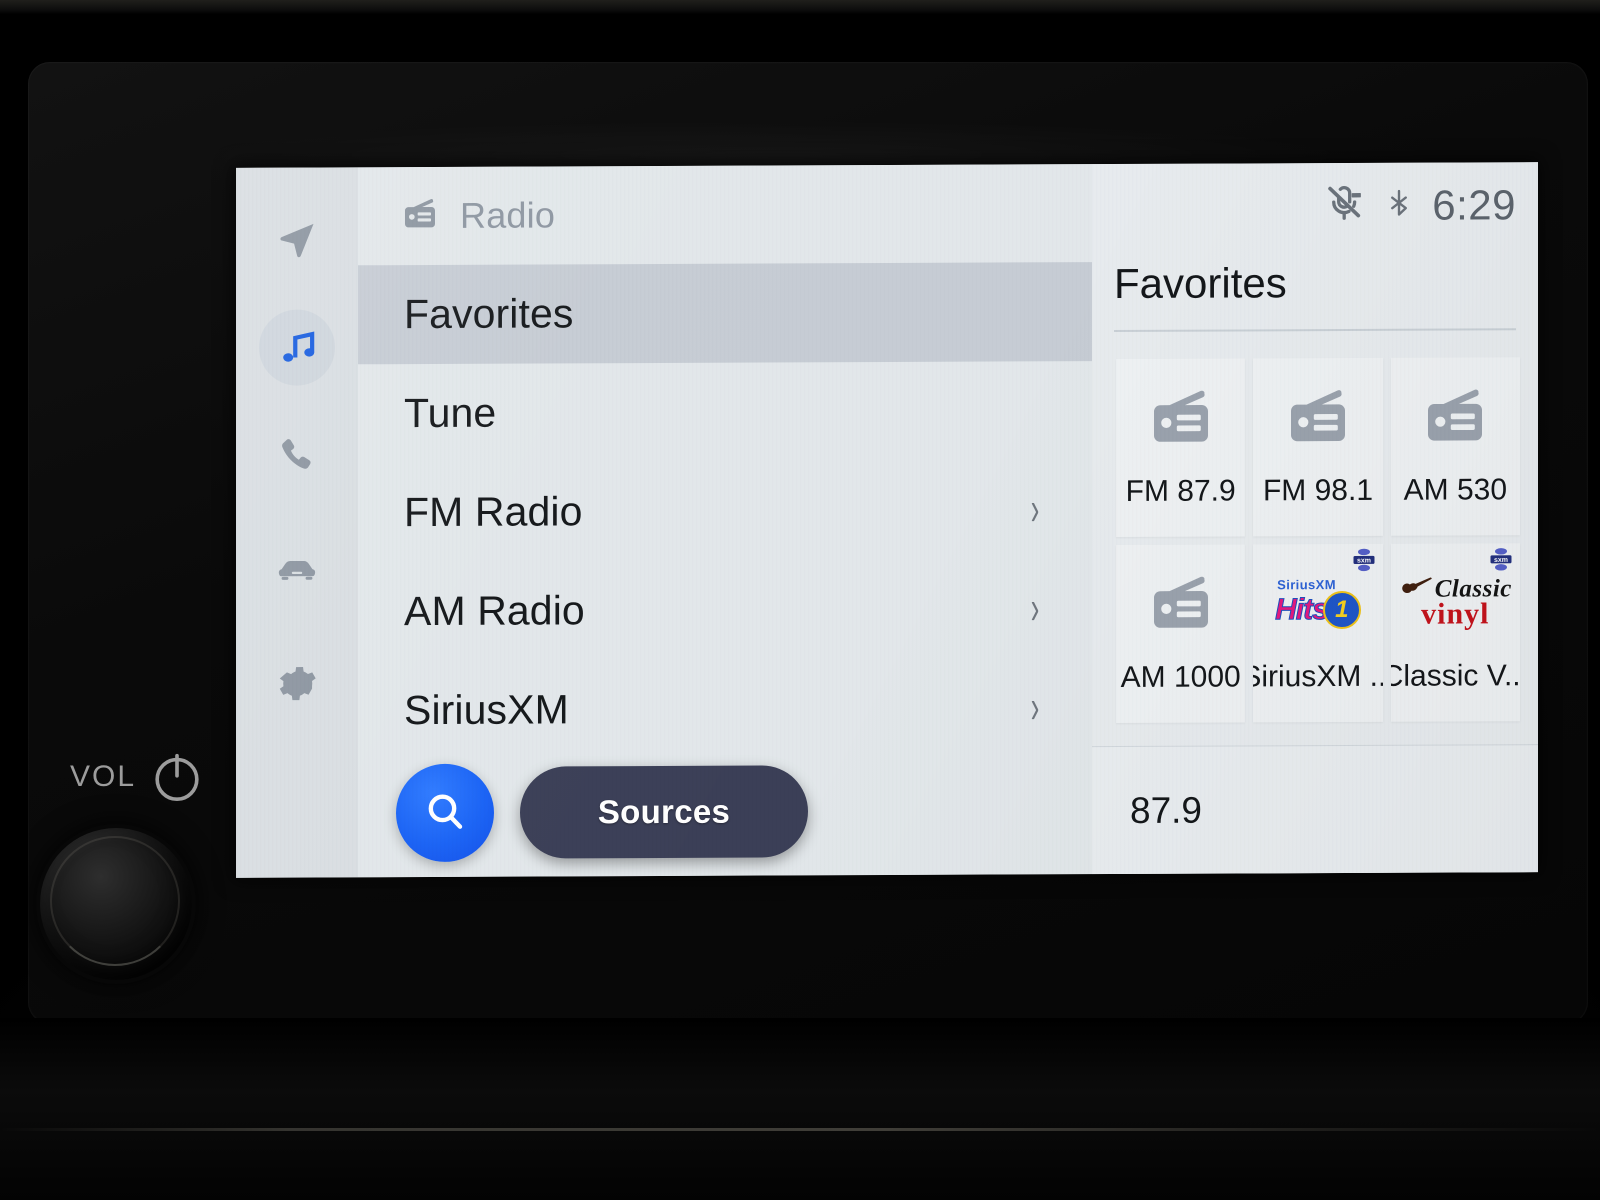  I want to click on favorite-label: AM 530, so click(1455, 490).